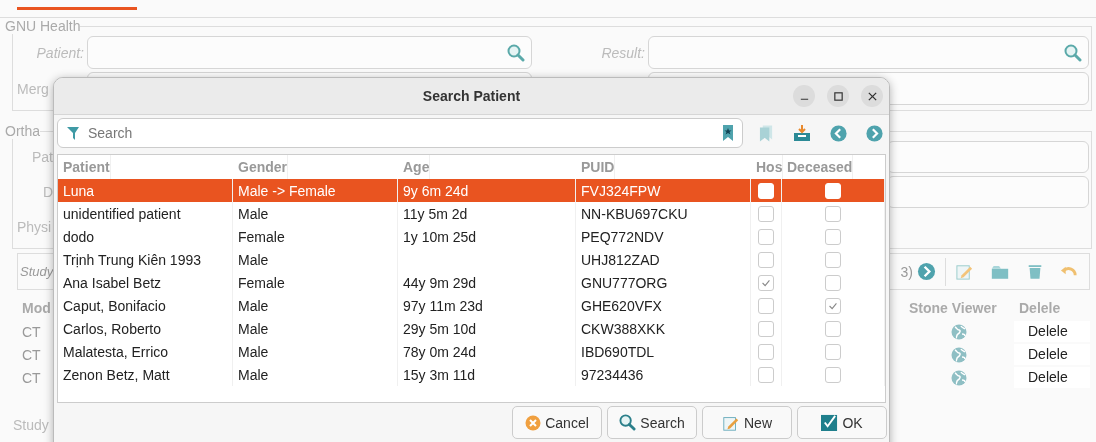 Image resolution: width=1096 pixels, height=442 pixels. I want to click on table-cell: unidentified patient, so click(145, 213).